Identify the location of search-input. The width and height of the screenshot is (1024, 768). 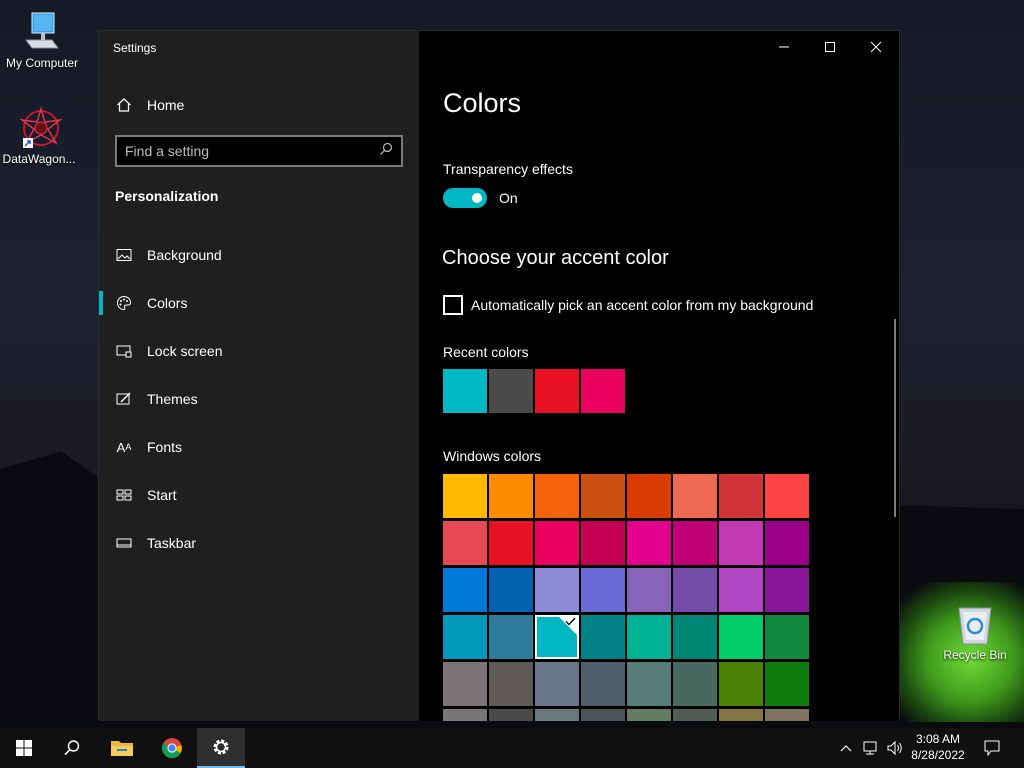
(252, 151).